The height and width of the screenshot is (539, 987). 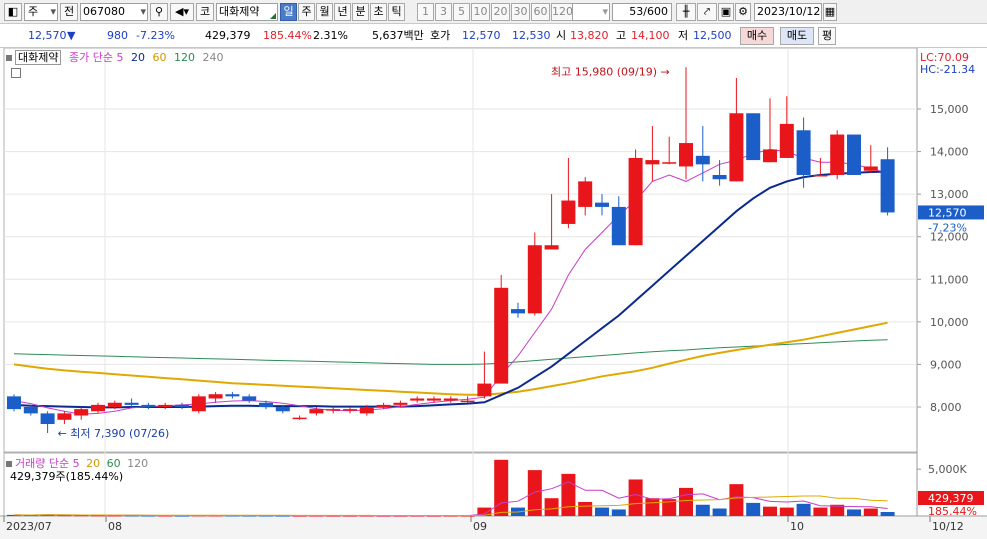 What do you see at coordinates (712, 35) in the screenshot?
I see `low-price: 12,500` at bounding box center [712, 35].